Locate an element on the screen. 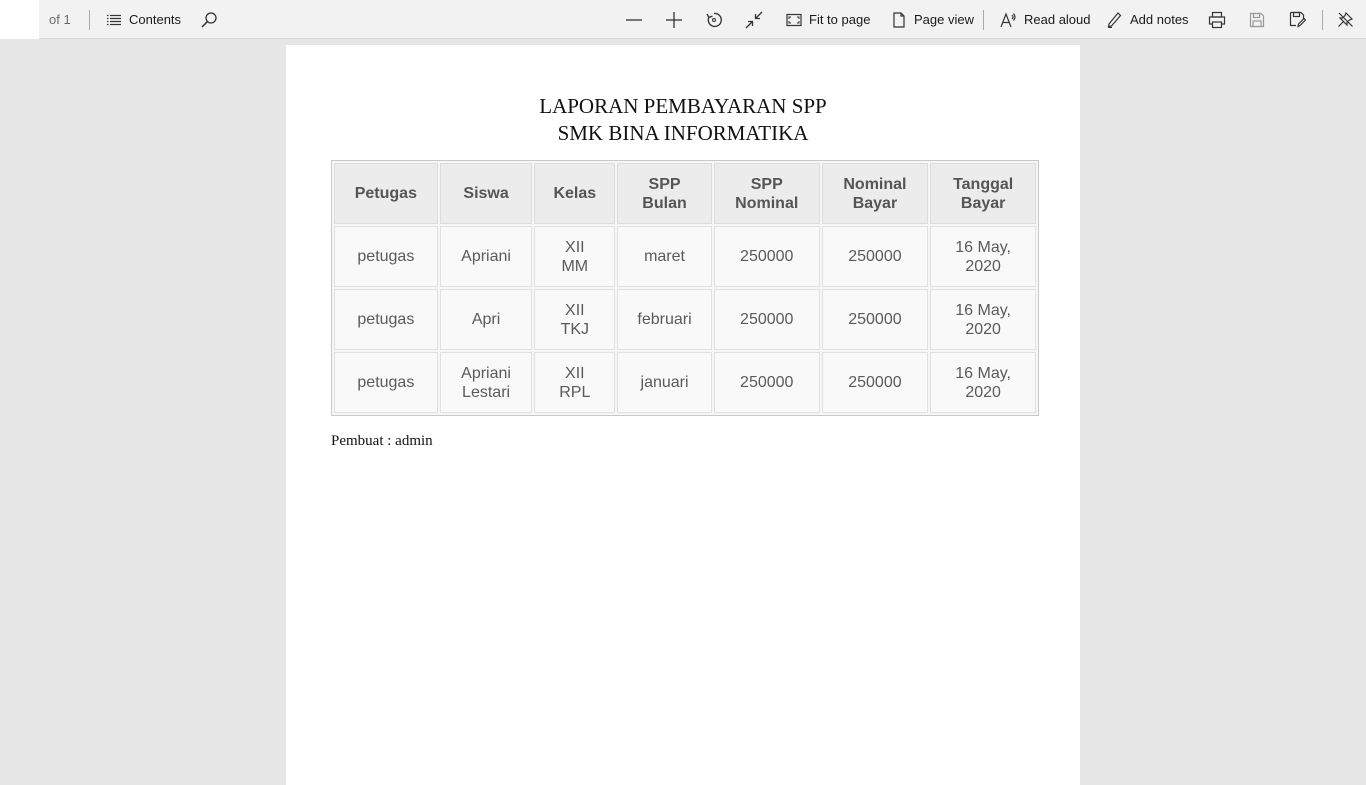  table-header-label: Kelas is located at coordinates (575, 193).